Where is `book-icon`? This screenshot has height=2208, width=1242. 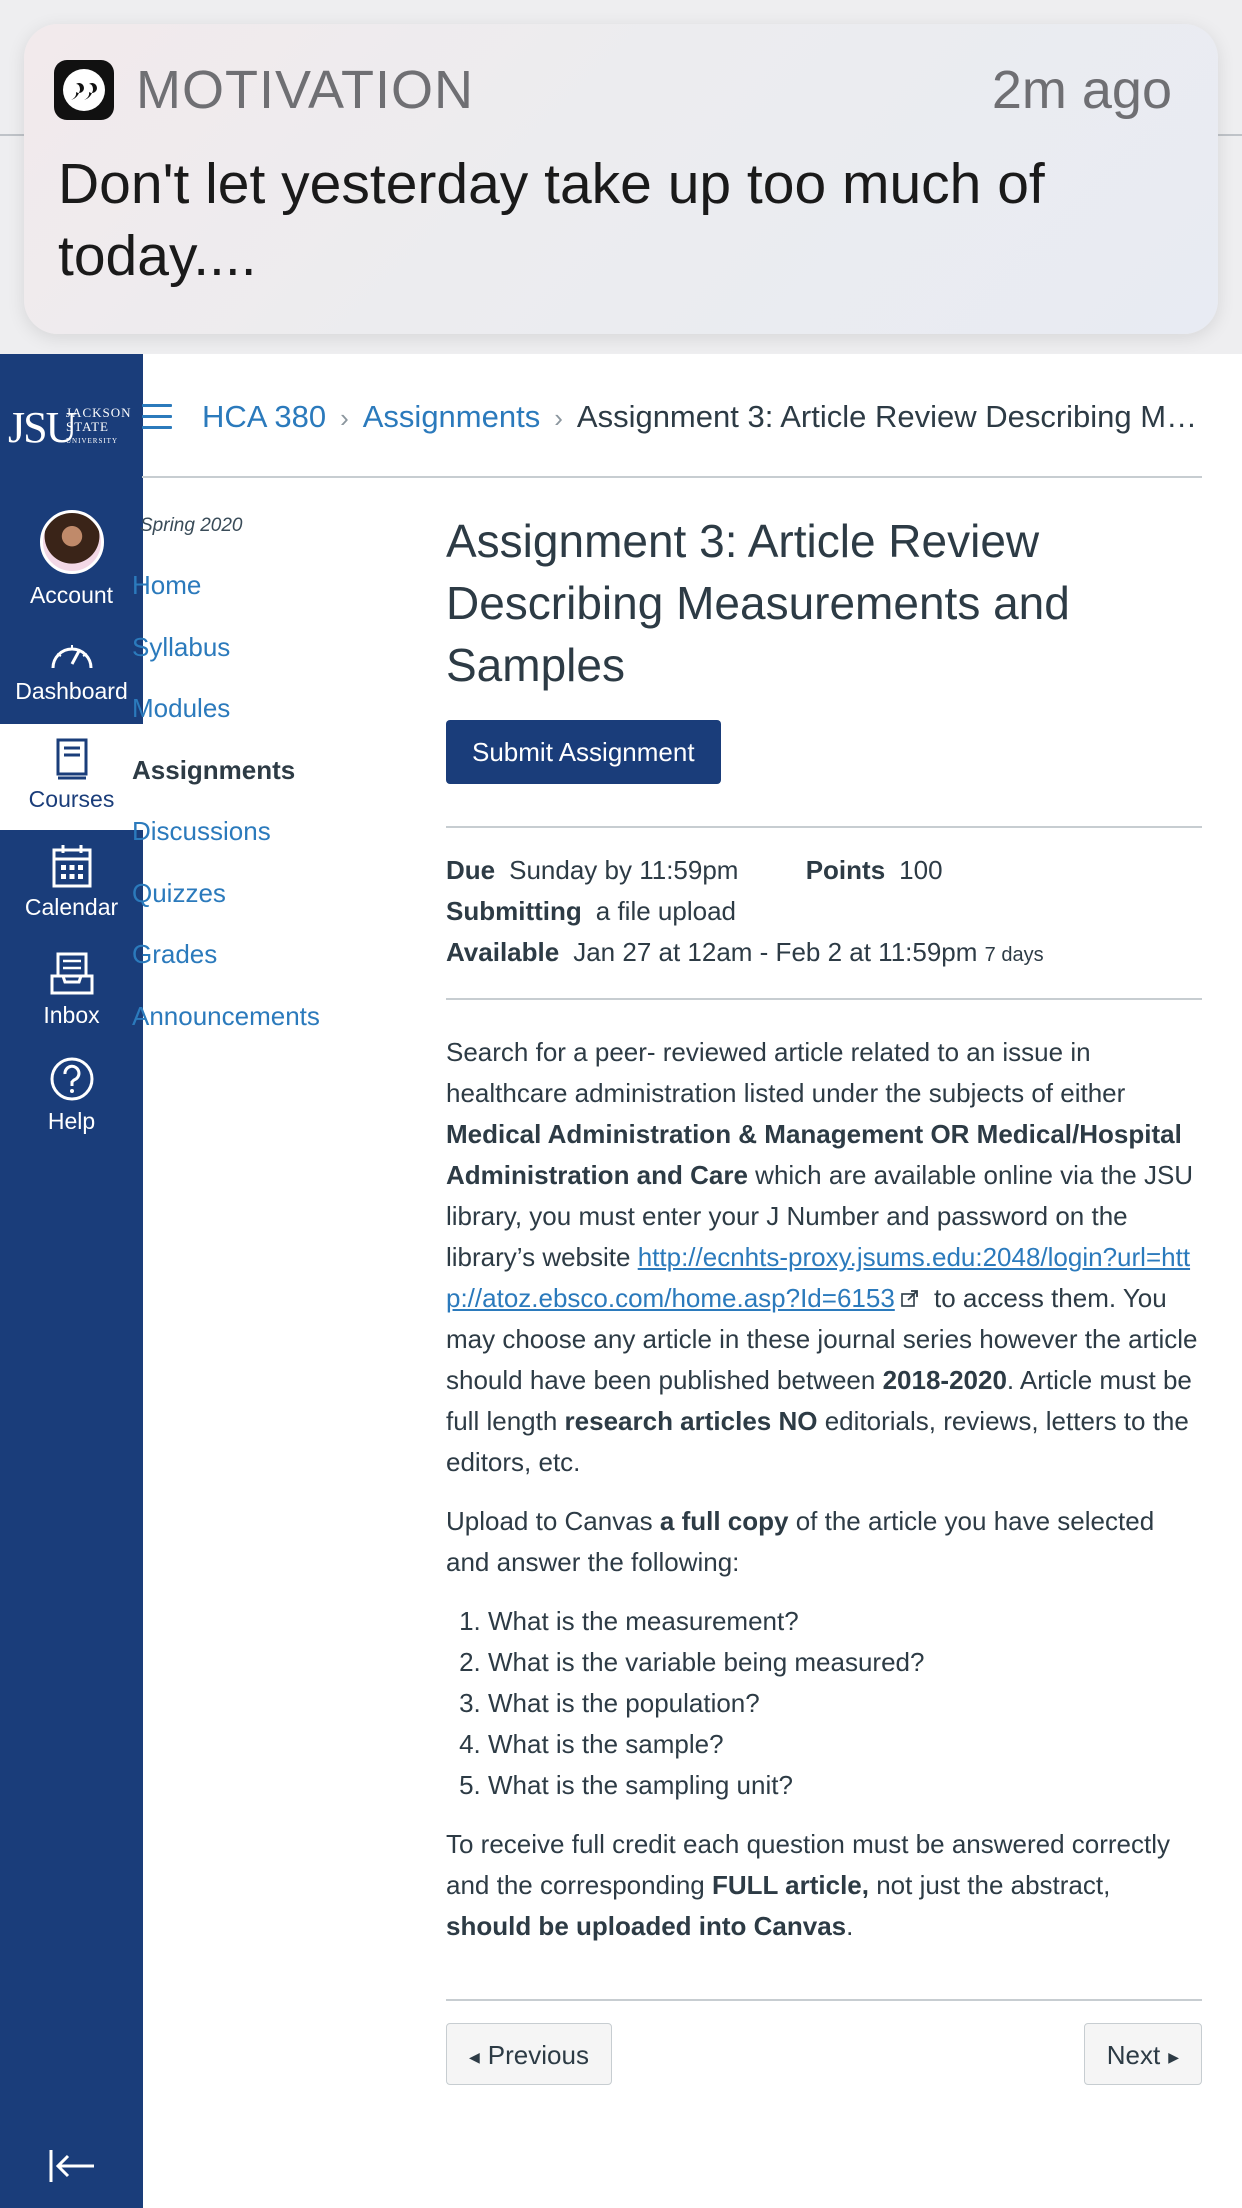
book-icon is located at coordinates (71, 759).